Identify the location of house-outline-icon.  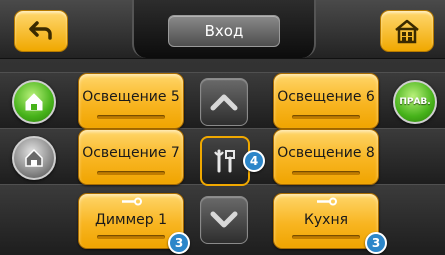
(34, 157).